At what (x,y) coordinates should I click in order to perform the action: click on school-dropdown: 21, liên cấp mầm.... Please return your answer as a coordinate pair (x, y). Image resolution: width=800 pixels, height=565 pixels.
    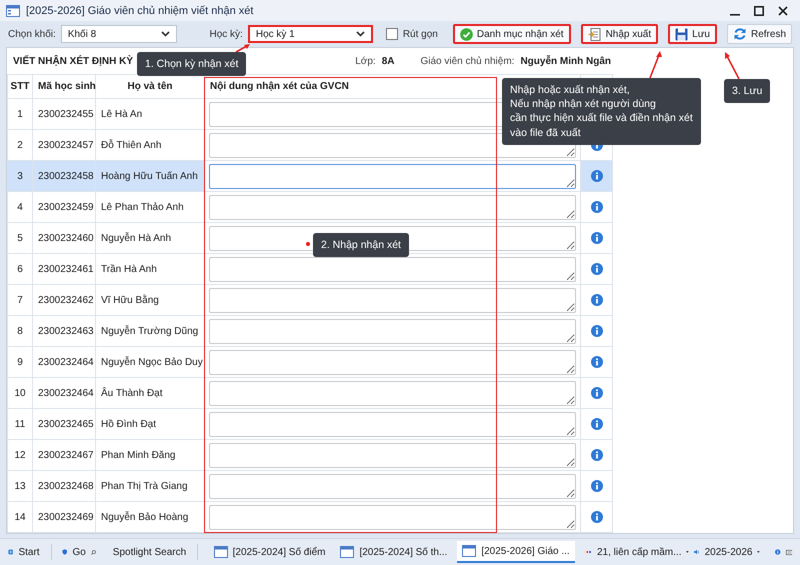
    Looking at the image, I should click on (639, 552).